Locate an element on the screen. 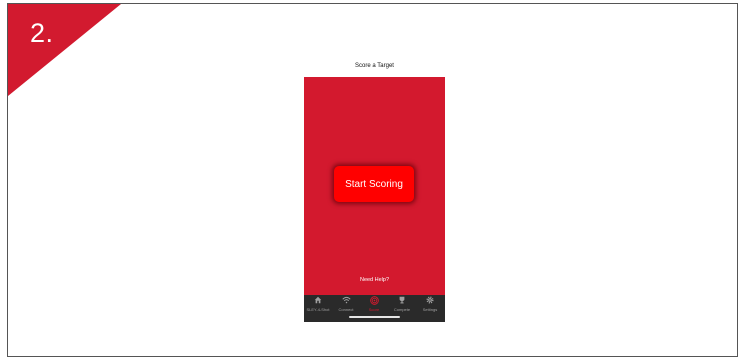 The width and height of the screenshot is (740, 360). step-number: 2. is located at coordinates (42, 33).